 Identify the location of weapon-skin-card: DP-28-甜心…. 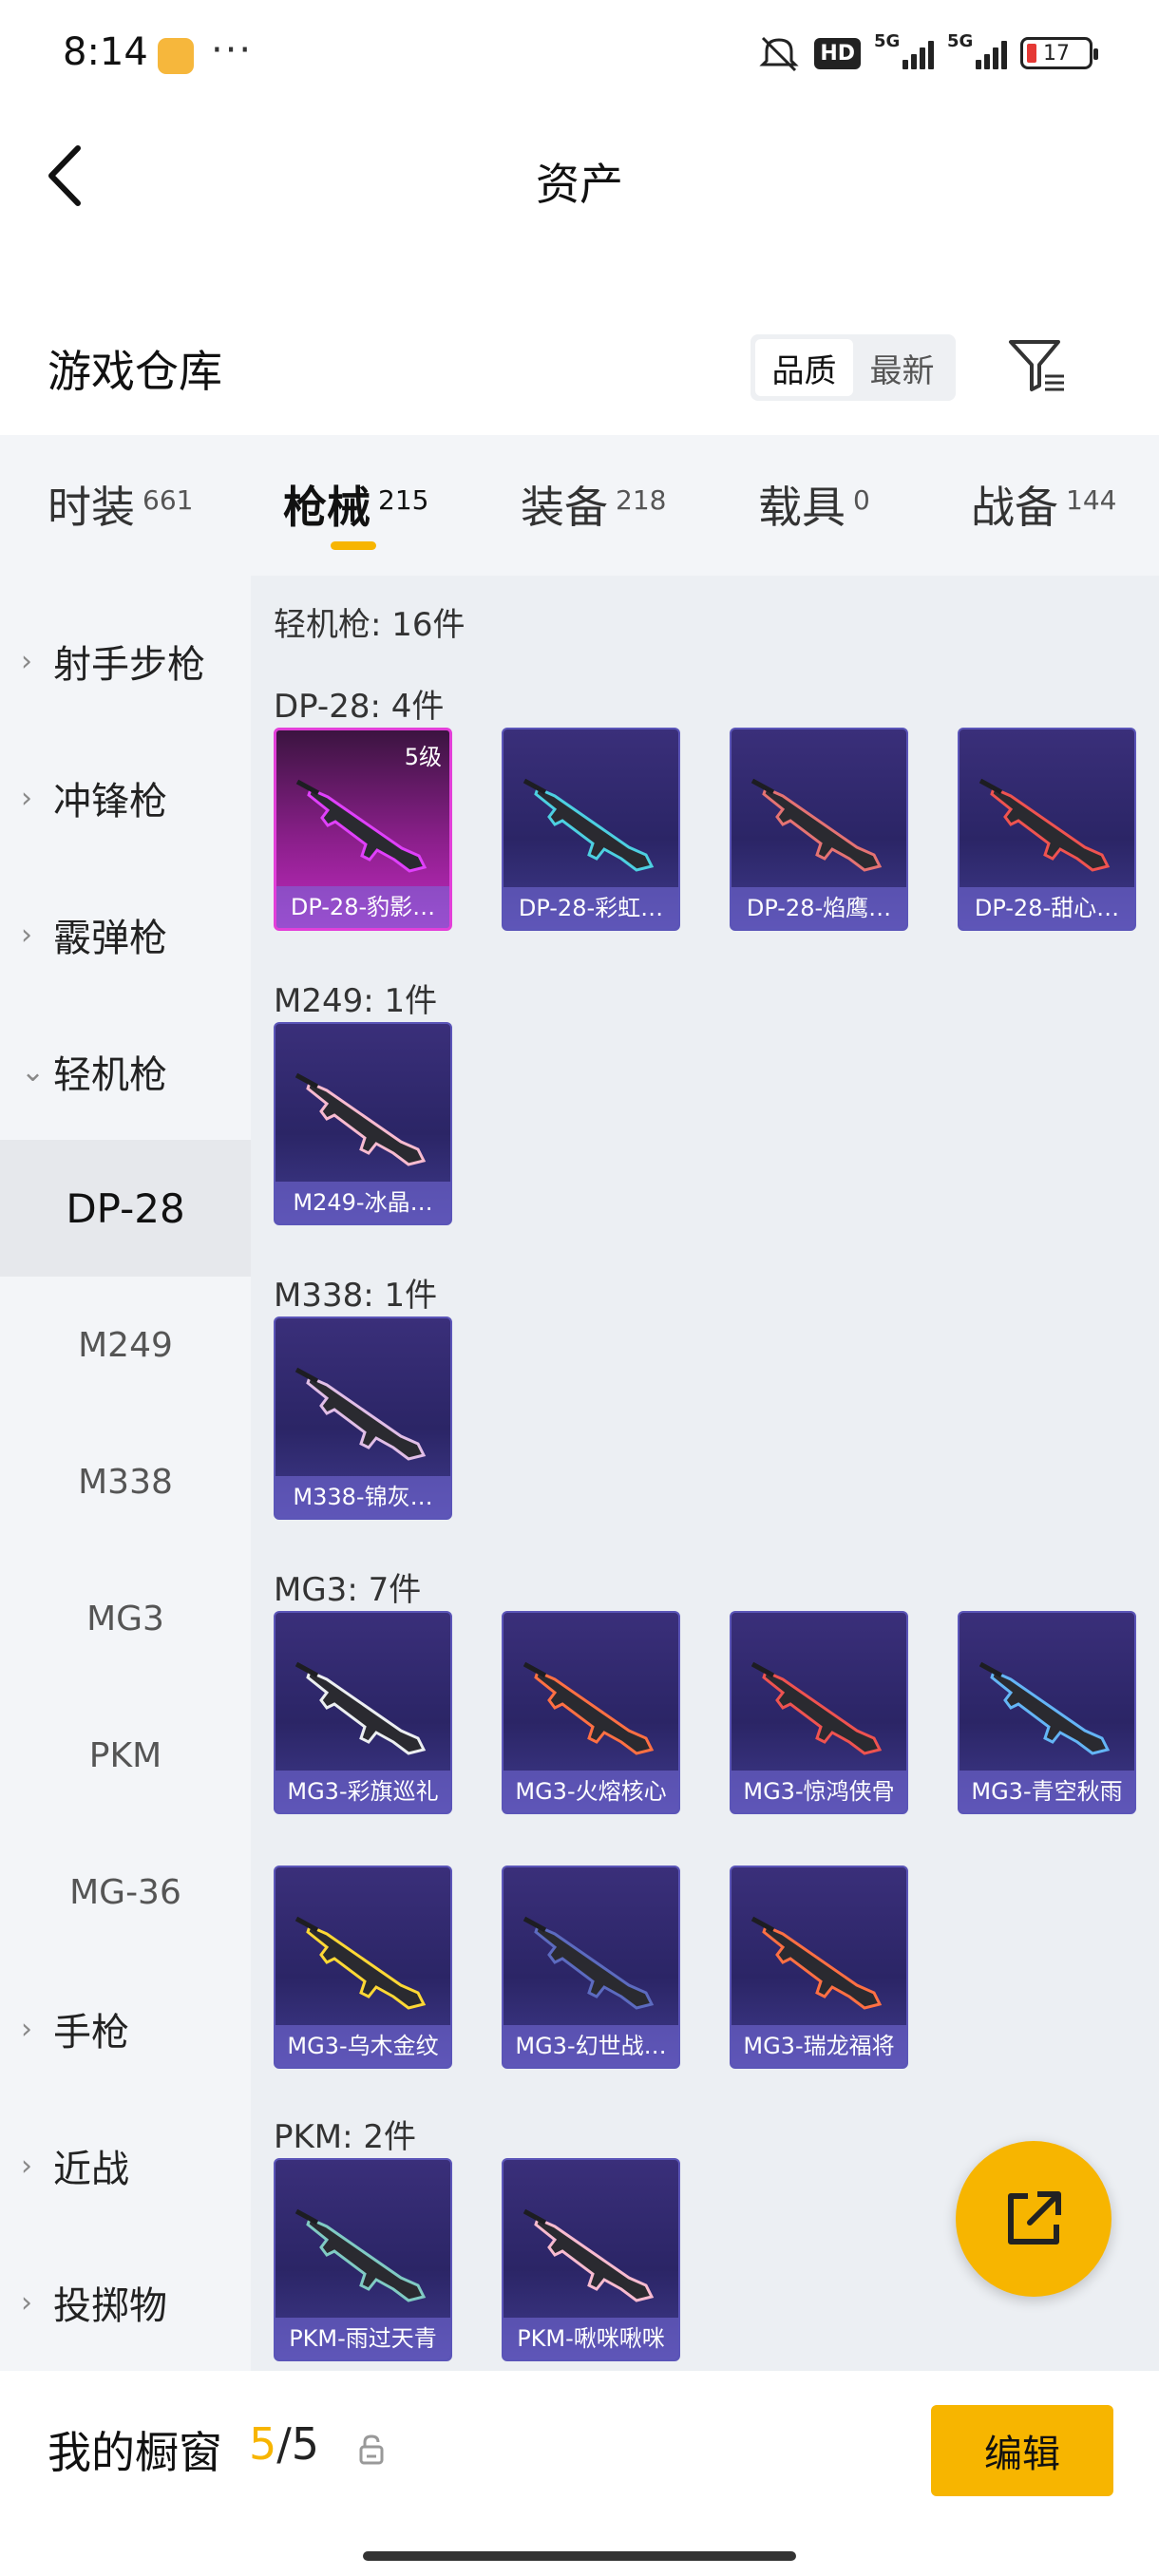
(1047, 829).